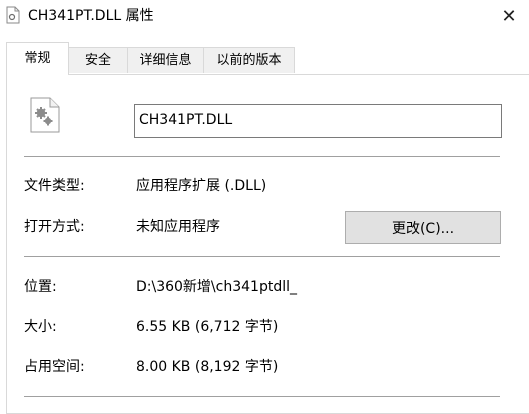 The height and width of the screenshot is (414, 529). Describe the element at coordinates (318, 121) in the screenshot. I see `file-name-field: CH341PT.DLL` at that location.